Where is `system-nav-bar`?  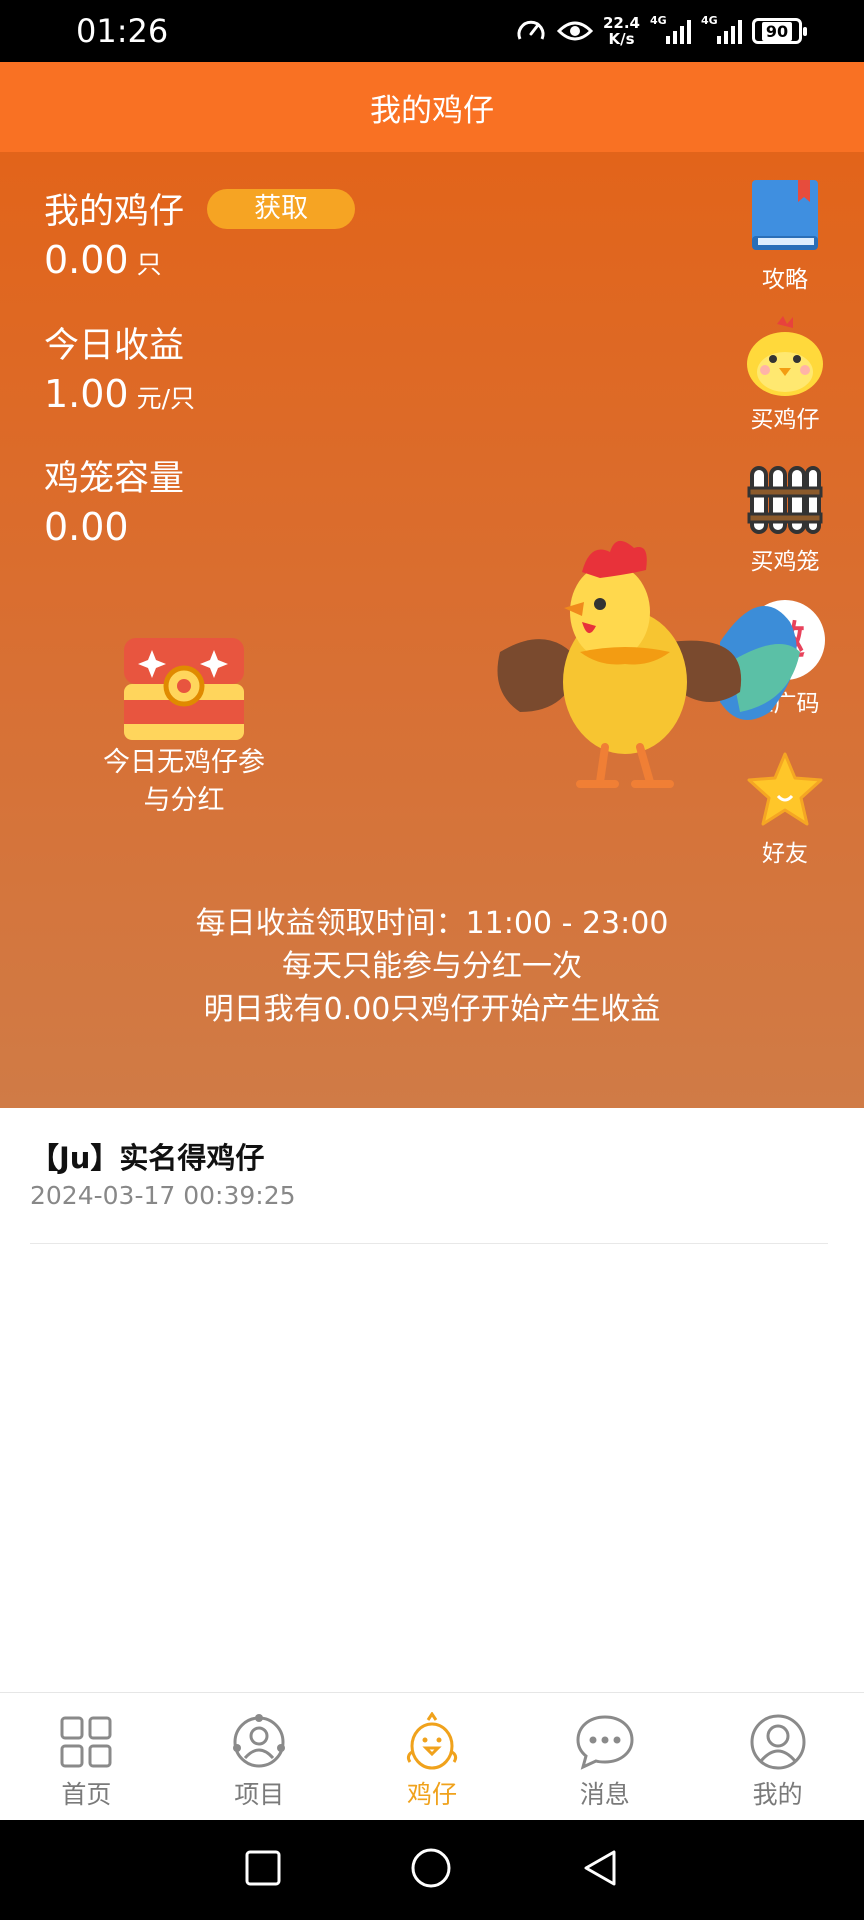 system-nav-bar is located at coordinates (432, 1870).